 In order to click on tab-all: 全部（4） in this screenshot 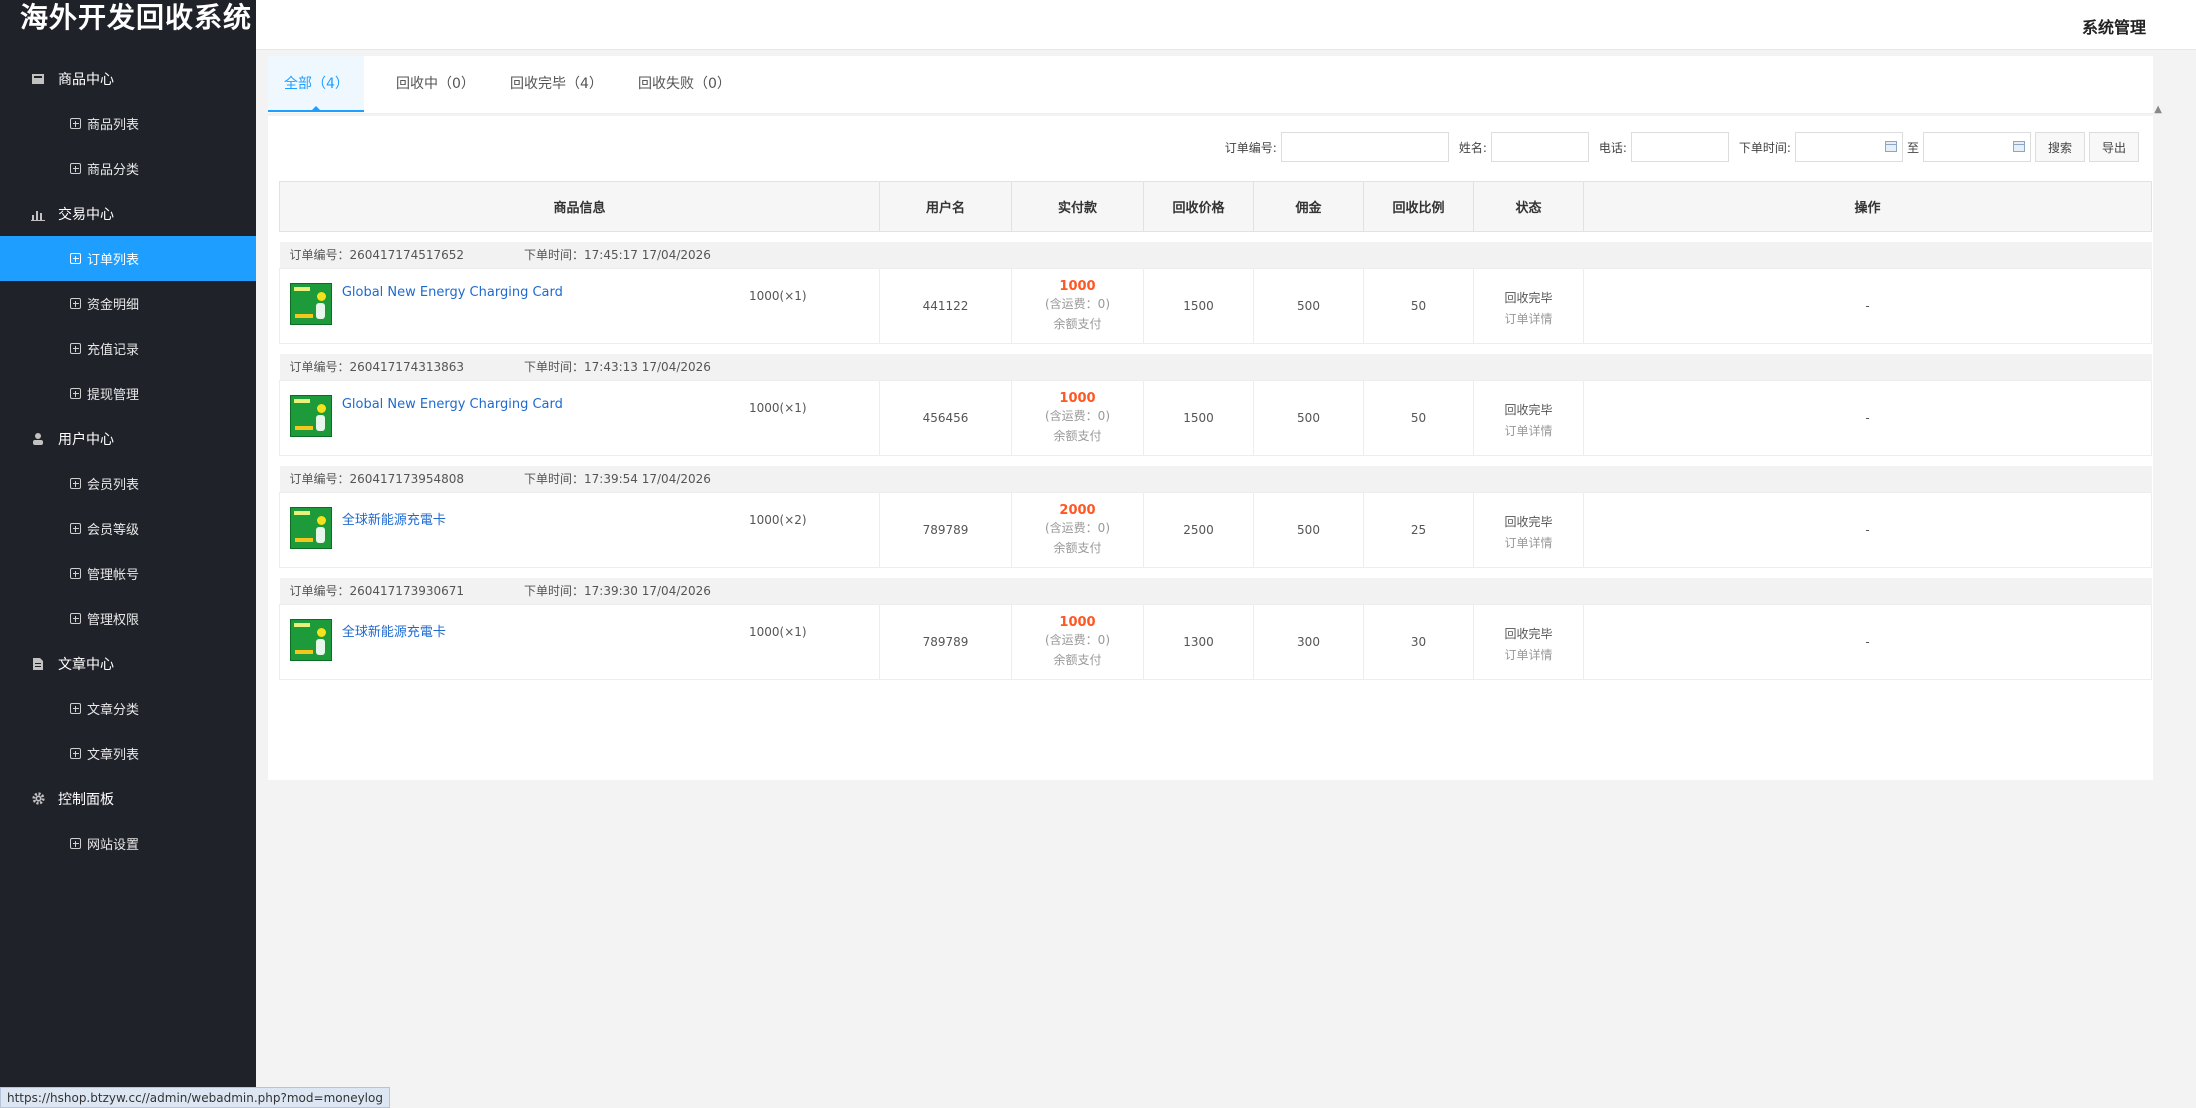, I will do `click(316, 84)`.